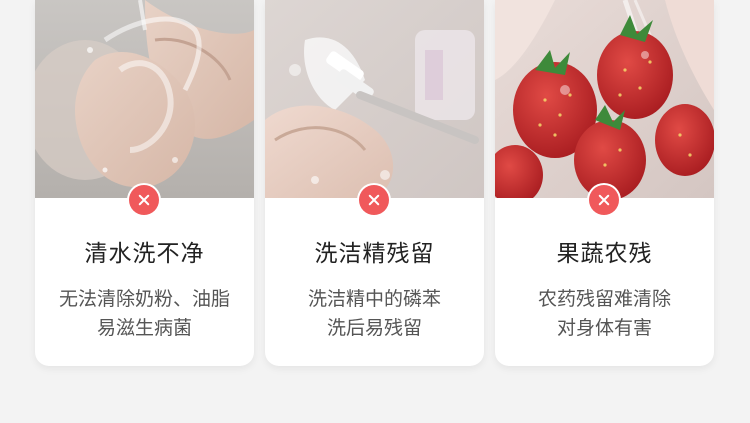  What do you see at coordinates (144, 328) in the screenshot?
I see `description-line: 易滋生病菌` at bounding box center [144, 328].